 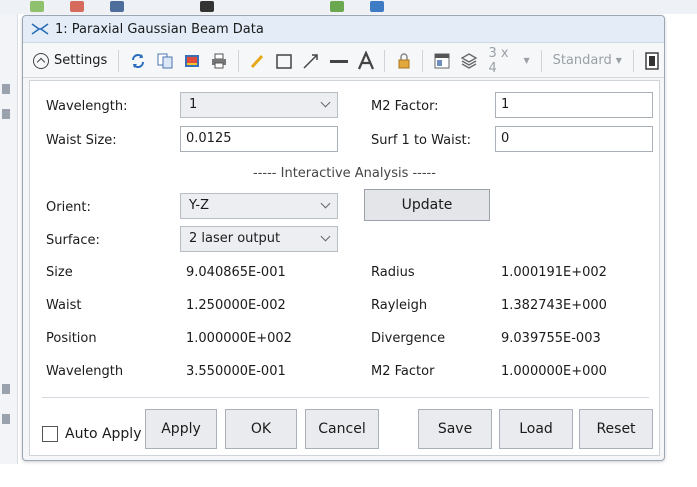 I want to click on footer-divider, so click(x=345, y=397).